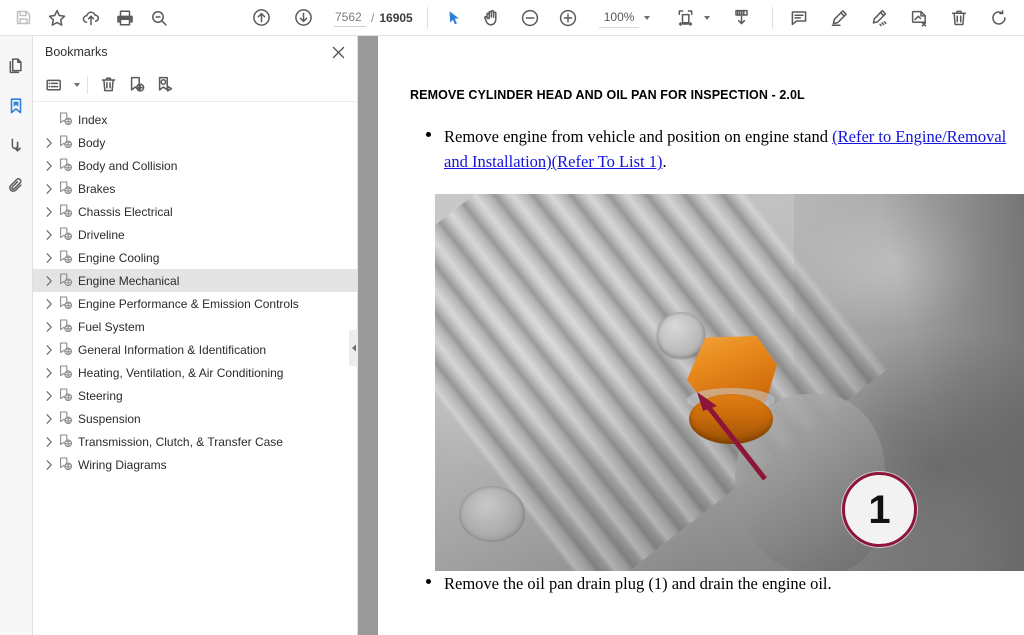  I want to click on rotate-button, so click(999, 18).